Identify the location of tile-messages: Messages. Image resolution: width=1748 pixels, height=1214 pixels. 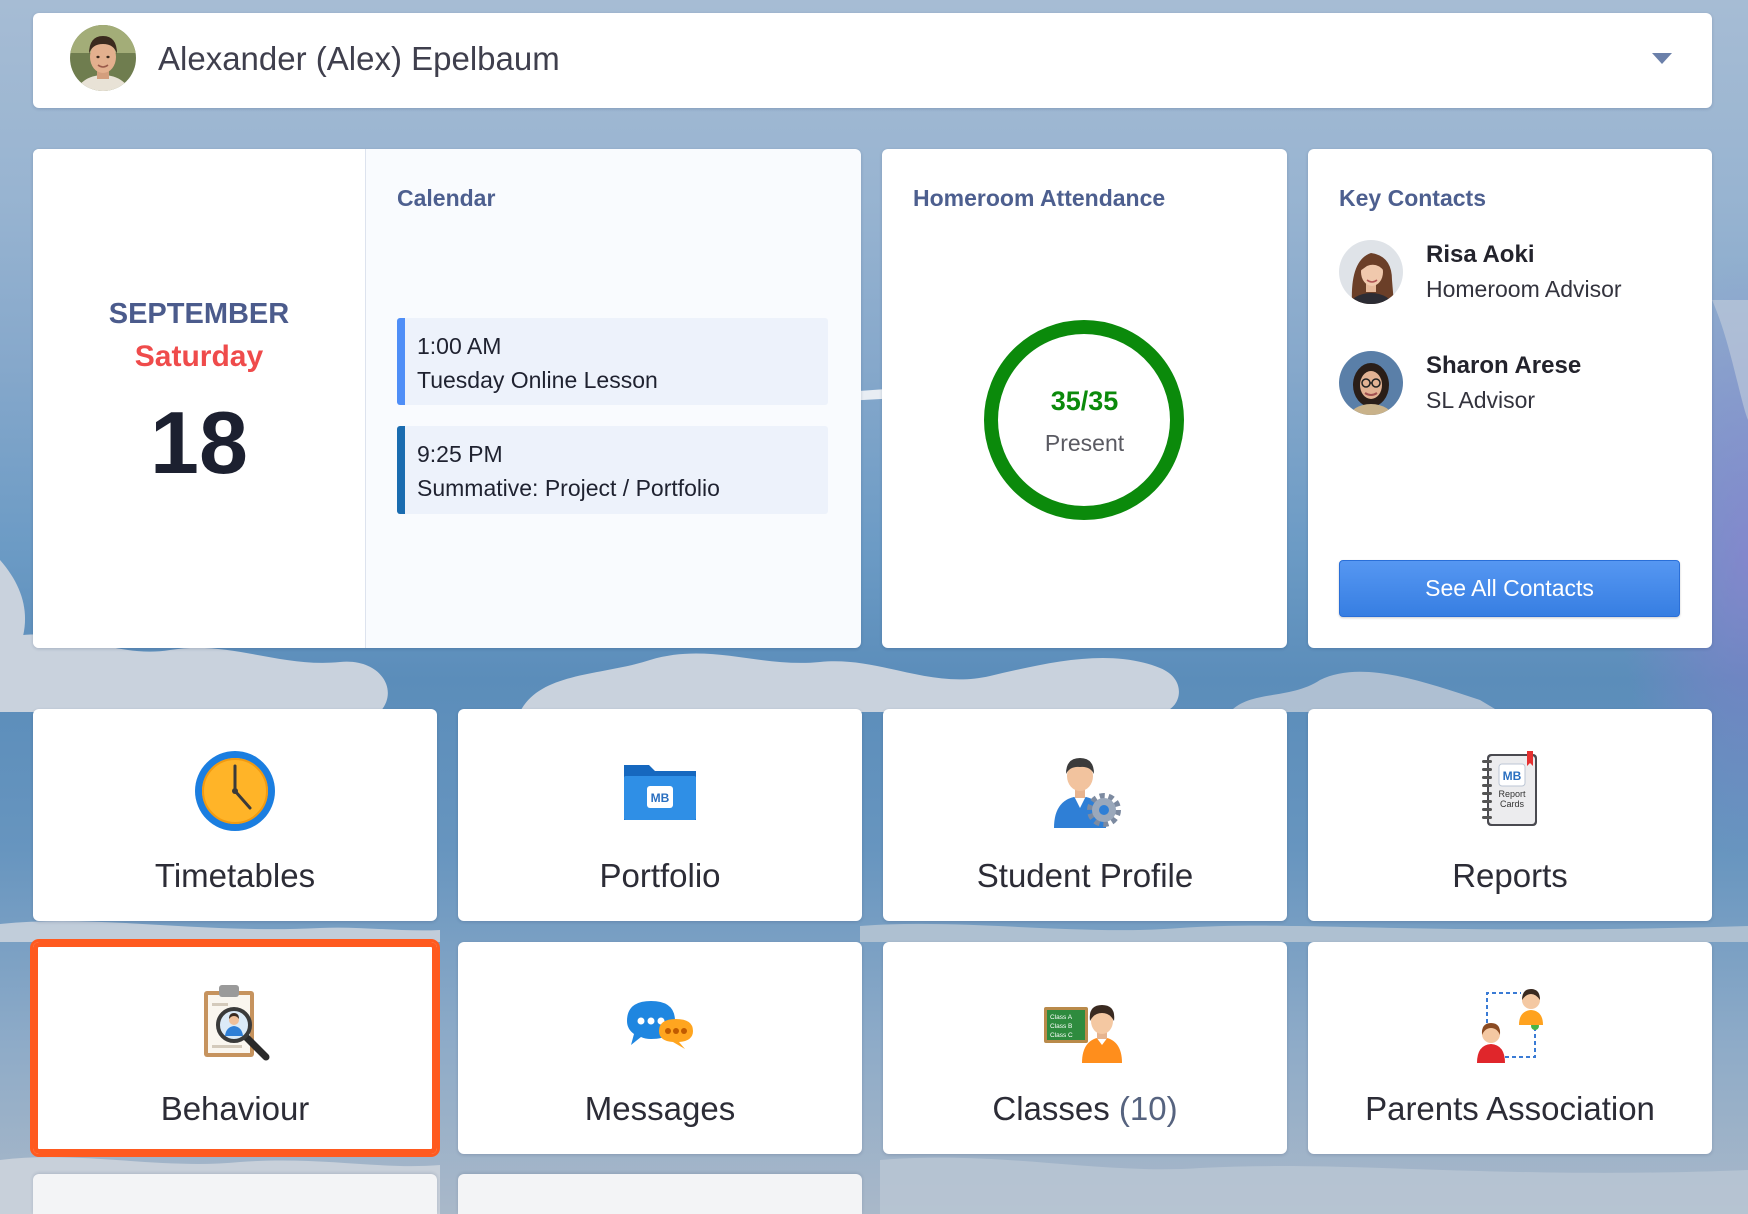
(660, 1048).